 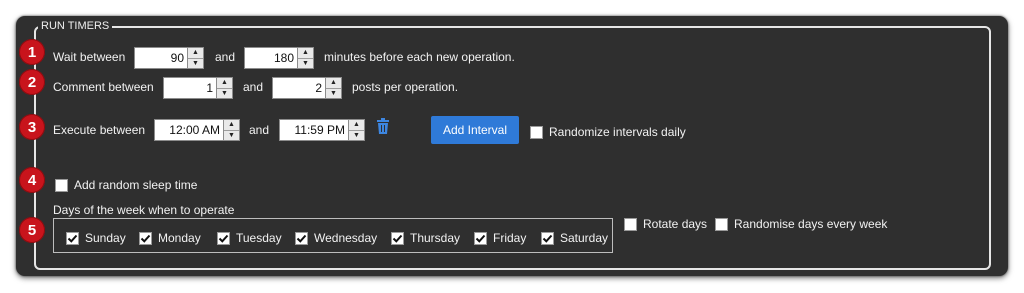 What do you see at coordinates (161, 58) in the screenshot?
I see `wait-min-value: 90` at bounding box center [161, 58].